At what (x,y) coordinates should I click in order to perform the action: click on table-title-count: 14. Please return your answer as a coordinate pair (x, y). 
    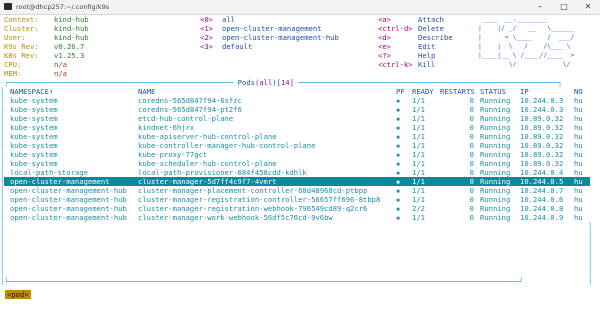
    Looking at the image, I should click on (285, 82).